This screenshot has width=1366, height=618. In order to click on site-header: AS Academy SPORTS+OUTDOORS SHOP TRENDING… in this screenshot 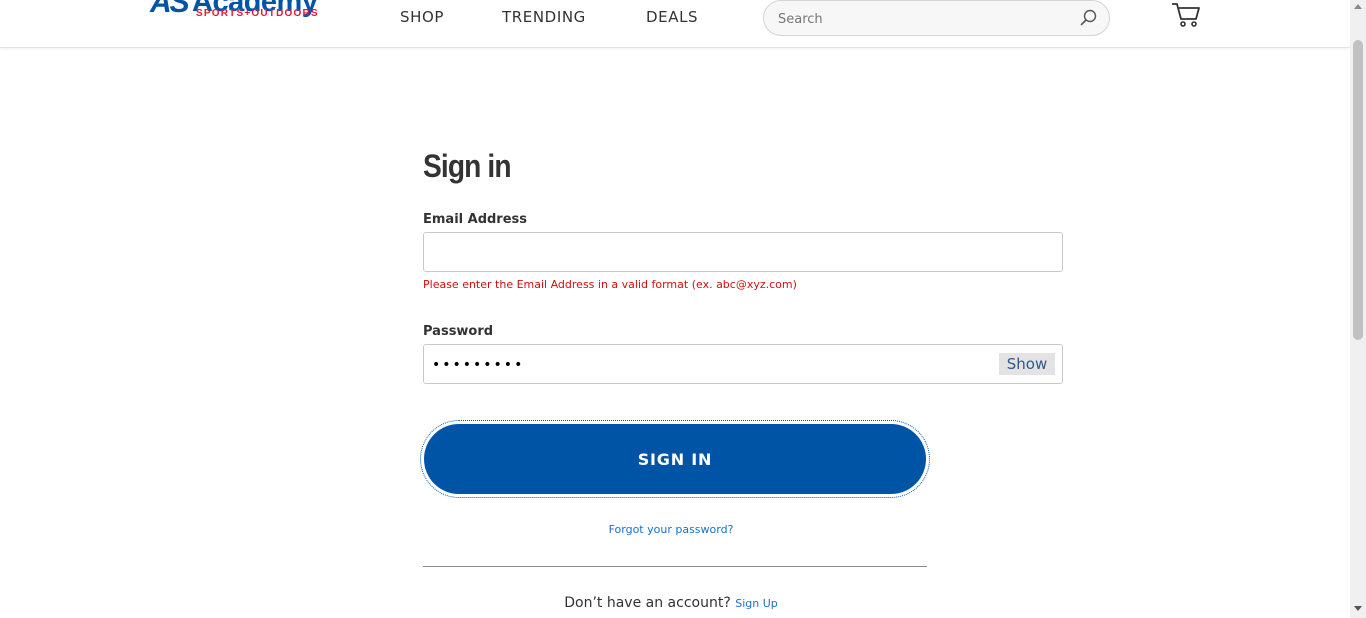, I will do `click(675, 24)`.